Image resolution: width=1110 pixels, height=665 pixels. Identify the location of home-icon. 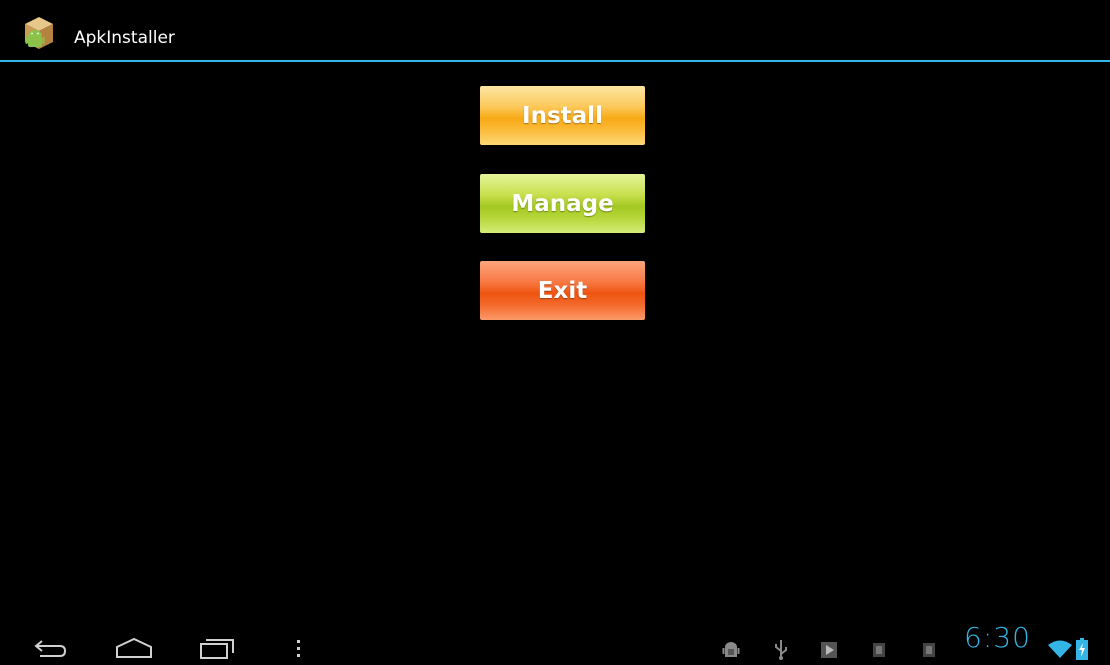
(134, 648).